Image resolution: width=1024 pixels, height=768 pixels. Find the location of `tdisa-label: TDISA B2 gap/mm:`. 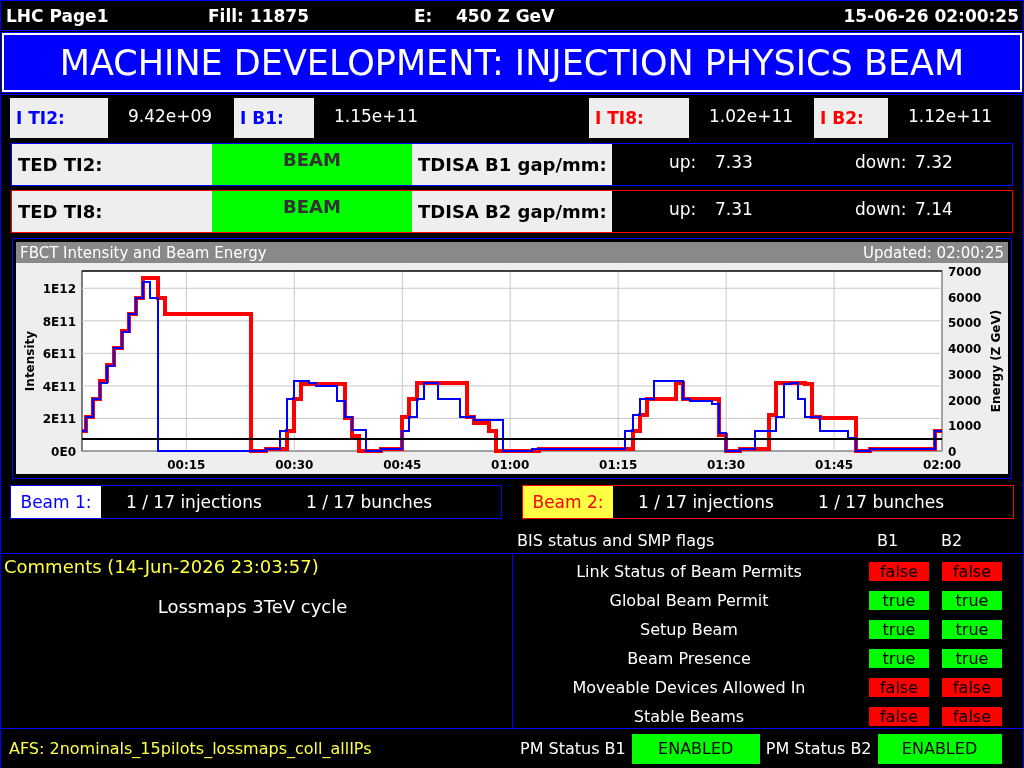

tdisa-label: TDISA B2 gap/mm: is located at coordinates (512, 211).